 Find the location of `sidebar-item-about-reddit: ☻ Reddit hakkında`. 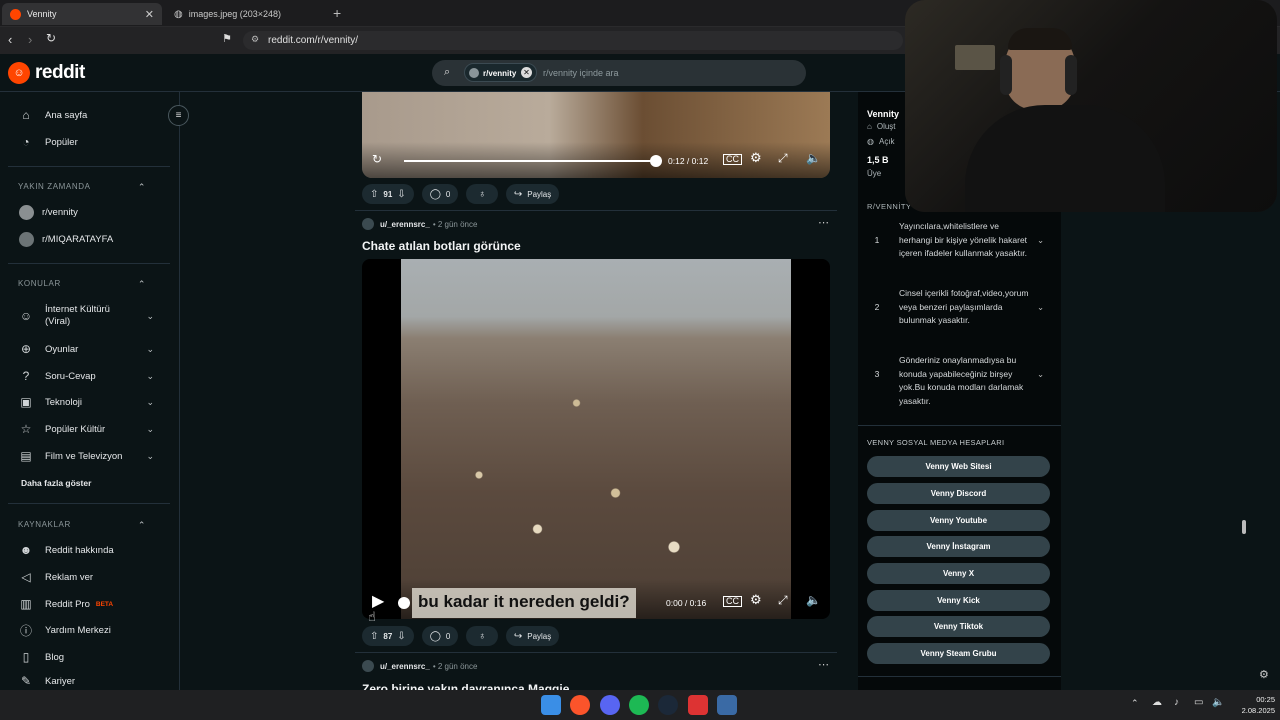

sidebar-item-about-reddit: ☻ Reddit hakkında is located at coordinates (86, 550).